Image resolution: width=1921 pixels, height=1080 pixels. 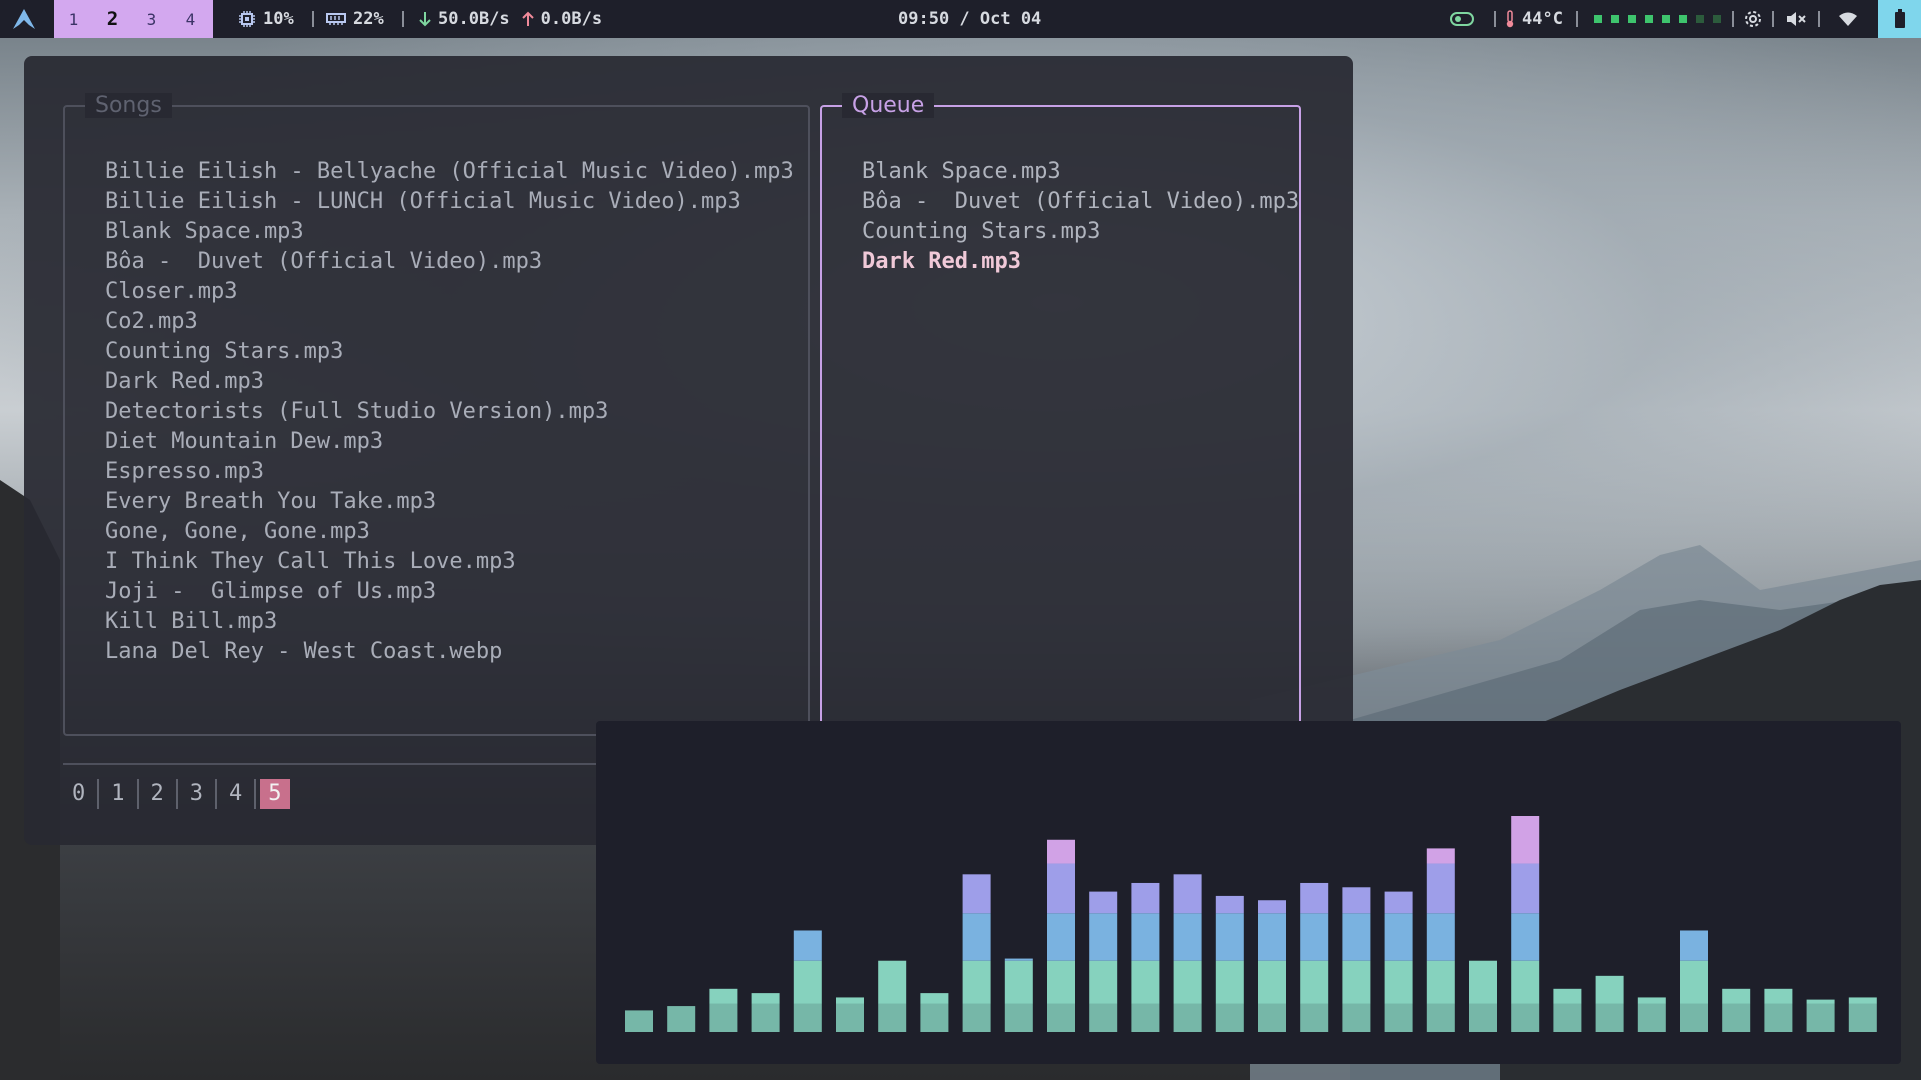 I want to click on tab-4: 4, so click(x=237, y=794).